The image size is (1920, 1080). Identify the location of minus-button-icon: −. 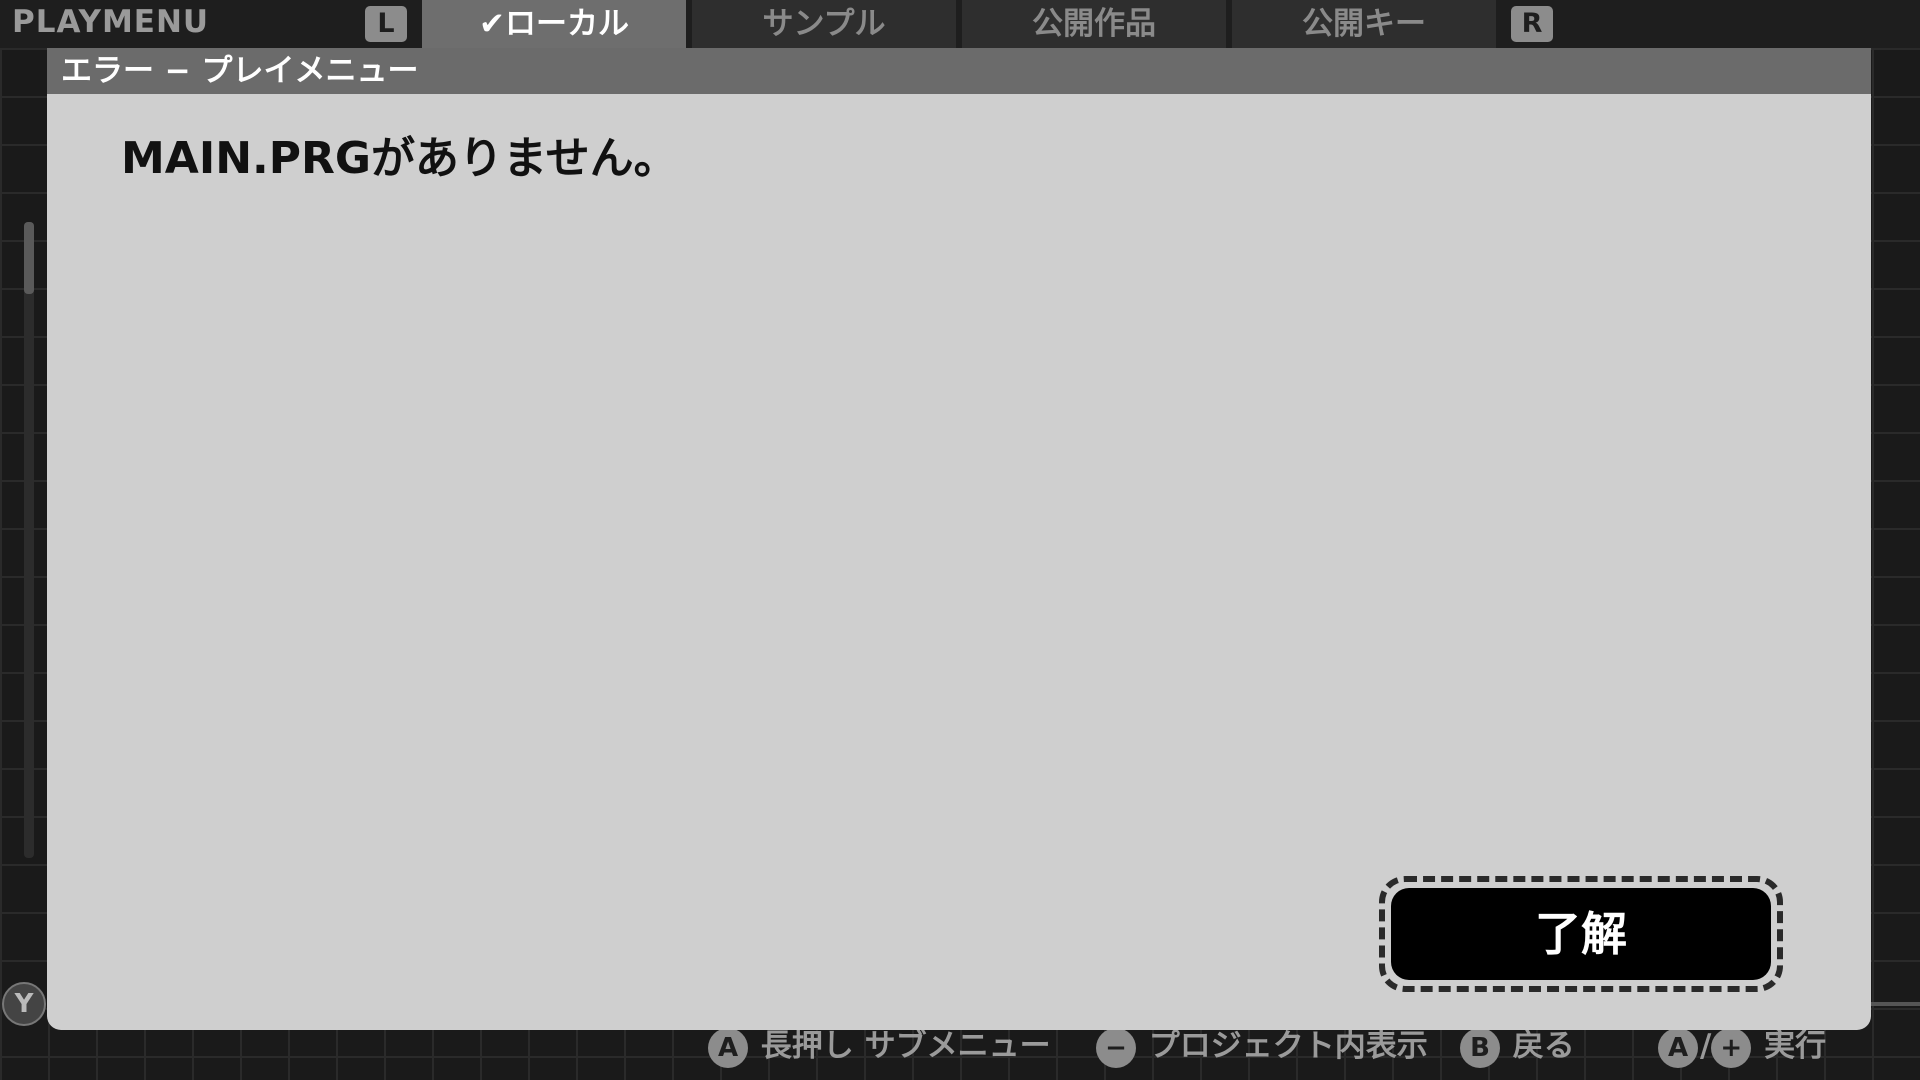
(1116, 1047).